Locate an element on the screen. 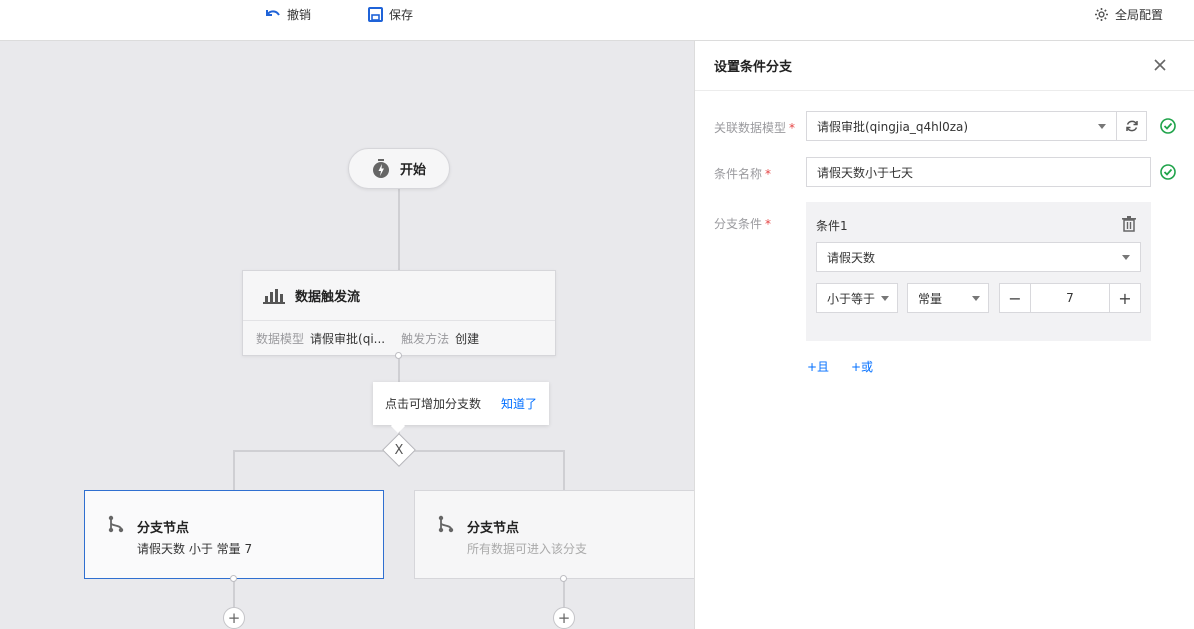  trigger-title: 数据触发流 is located at coordinates (328, 297).